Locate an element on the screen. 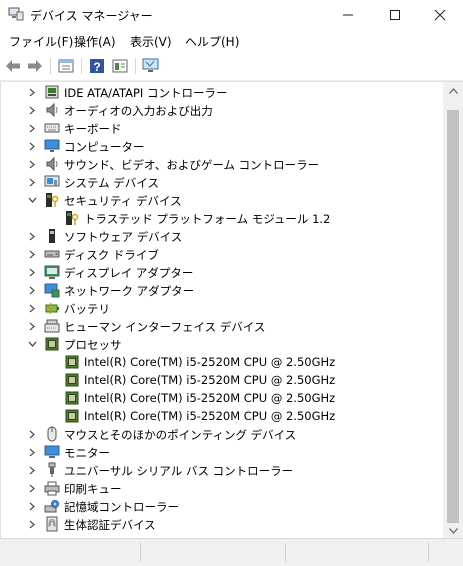  scroll-thumb is located at coordinates (453, 316).